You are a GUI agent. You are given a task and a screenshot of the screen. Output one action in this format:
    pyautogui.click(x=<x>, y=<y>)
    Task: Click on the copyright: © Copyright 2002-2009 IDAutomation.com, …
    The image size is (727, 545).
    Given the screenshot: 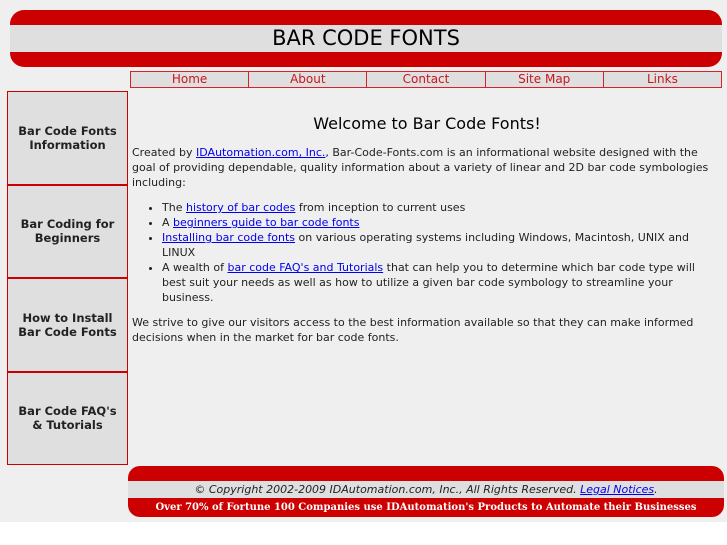 What is the action you would take?
    pyautogui.click(x=426, y=489)
    